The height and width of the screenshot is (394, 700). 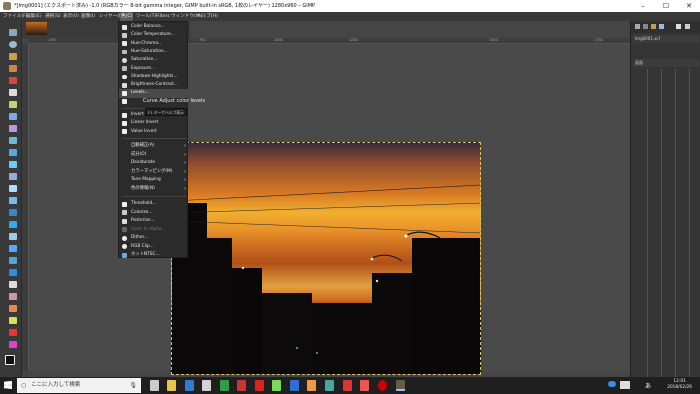 I want to click on ellipse-select-icon, so click(x=13, y=44).